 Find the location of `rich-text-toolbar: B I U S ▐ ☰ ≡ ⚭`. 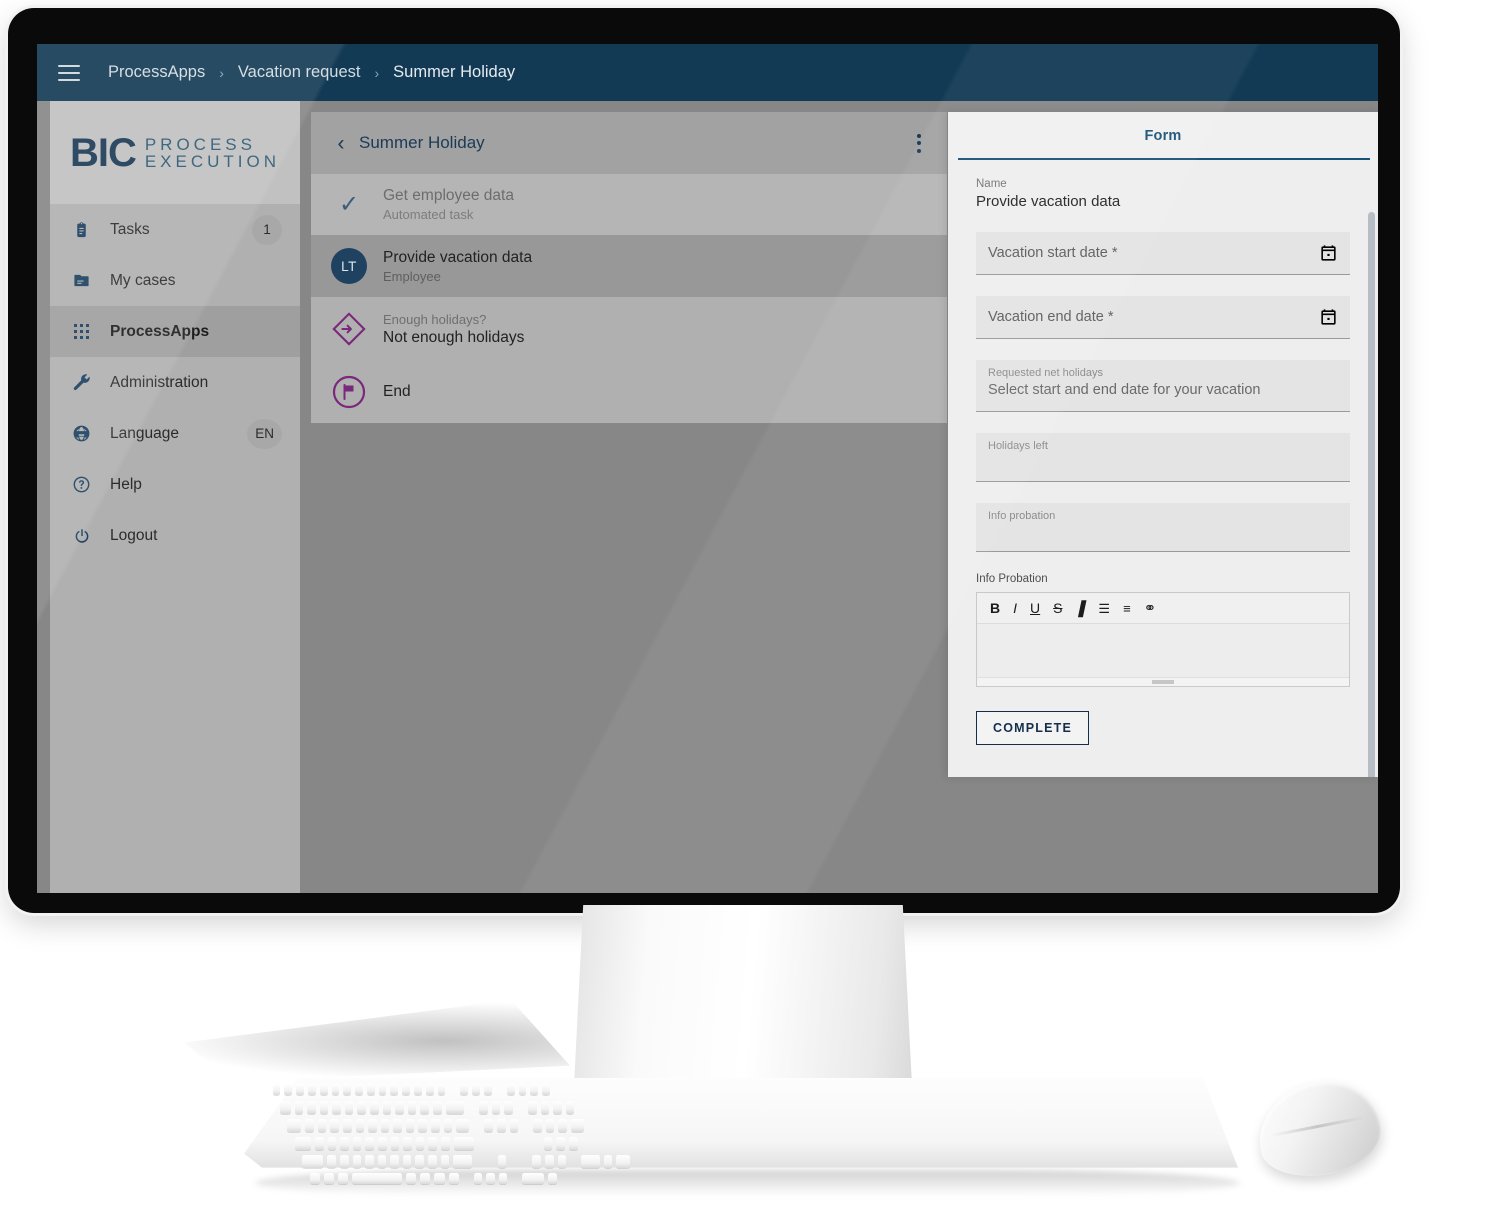

rich-text-toolbar: B I U S ▐ ☰ ≡ ⚭ is located at coordinates (1163, 608).